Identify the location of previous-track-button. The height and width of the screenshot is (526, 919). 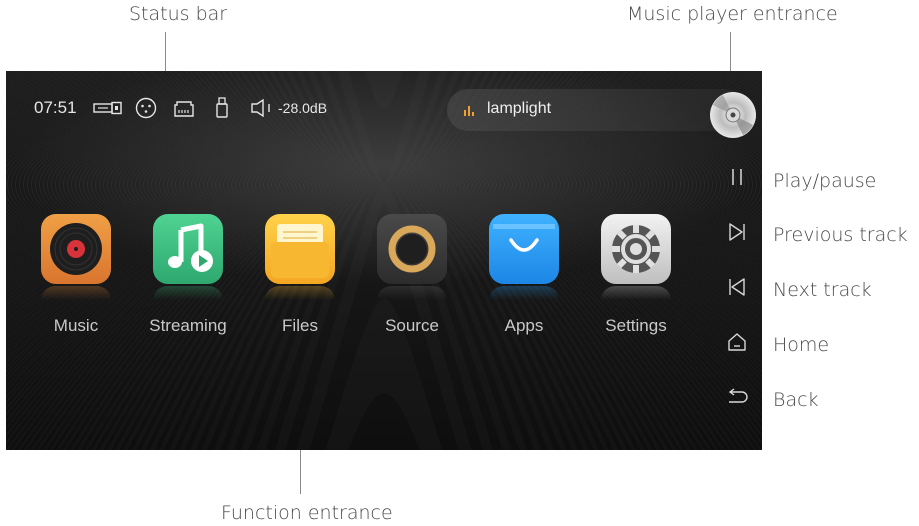
(737, 232).